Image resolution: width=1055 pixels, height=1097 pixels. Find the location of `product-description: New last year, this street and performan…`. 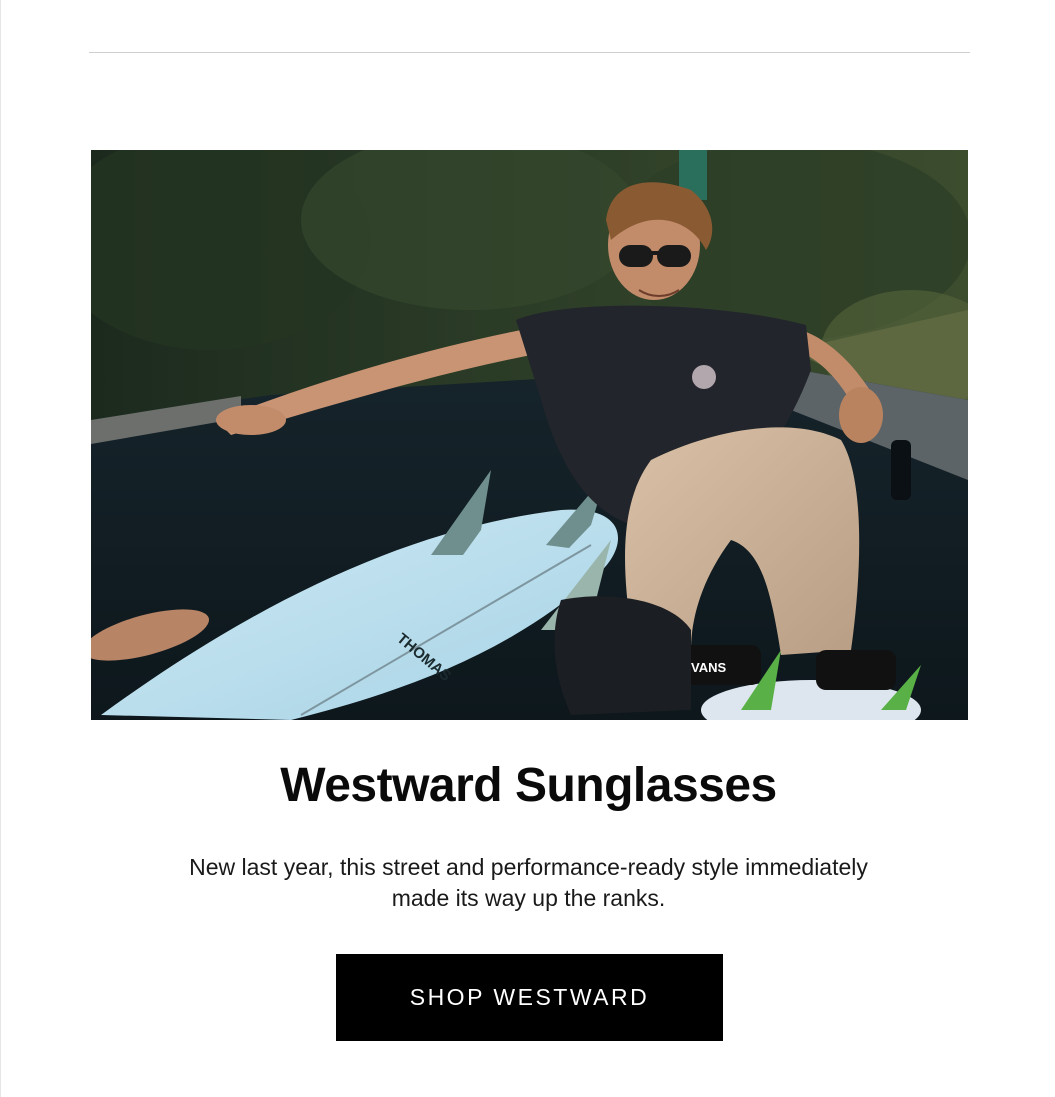

product-description: New last year, this street and performan… is located at coordinates (528, 882).